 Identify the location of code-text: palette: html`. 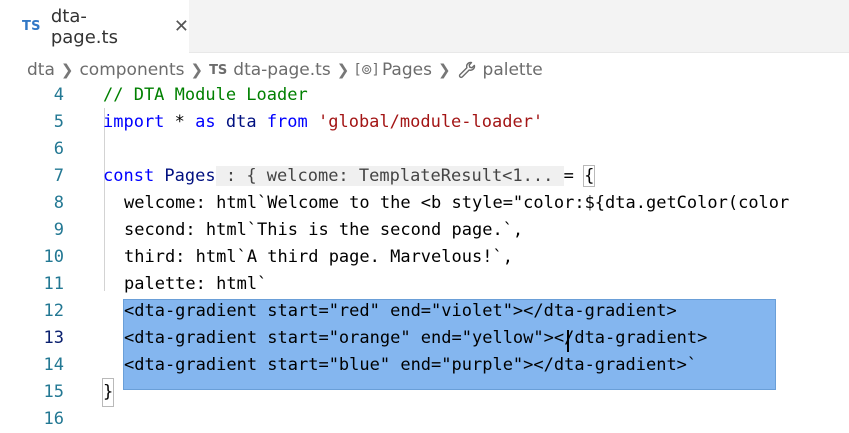
(196, 284).